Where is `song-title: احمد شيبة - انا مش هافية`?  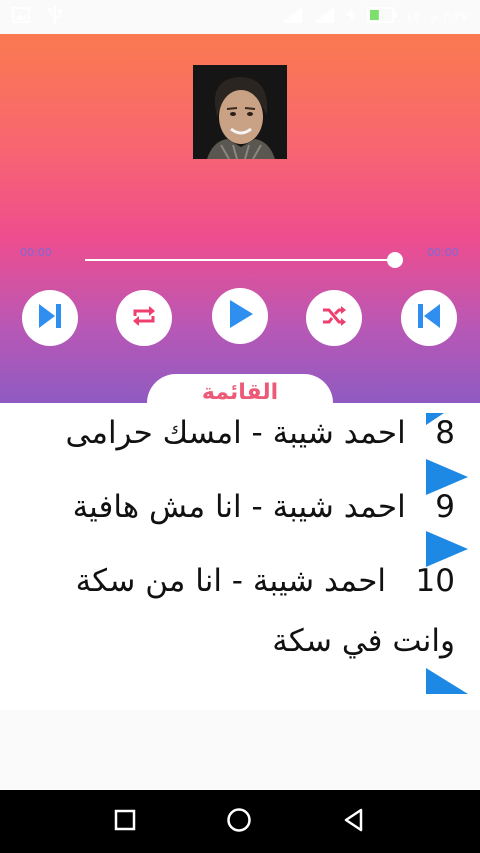 song-title: احمد شيبة - انا مش هافية is located at coordinates (239, 507).